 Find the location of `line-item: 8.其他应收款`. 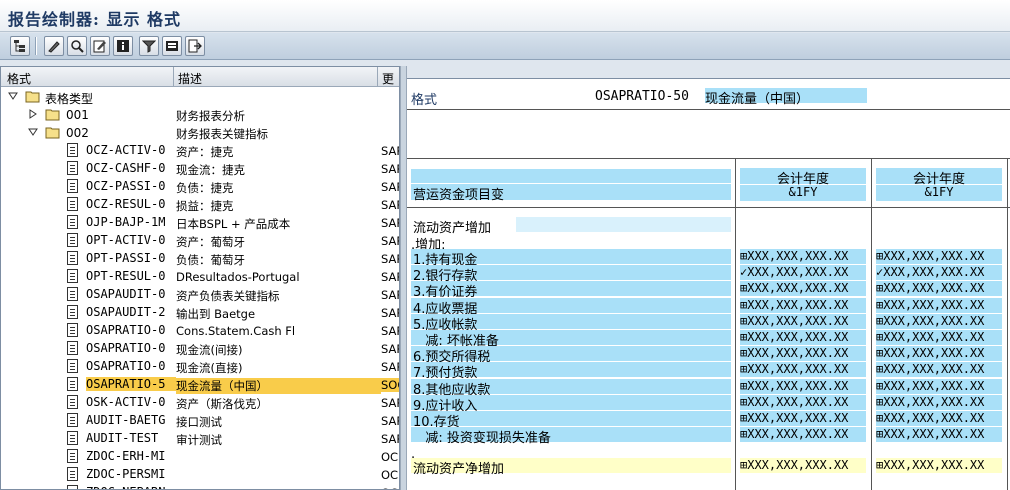

line-item: 8.其他应收款 is located at coordinates (571, 388).